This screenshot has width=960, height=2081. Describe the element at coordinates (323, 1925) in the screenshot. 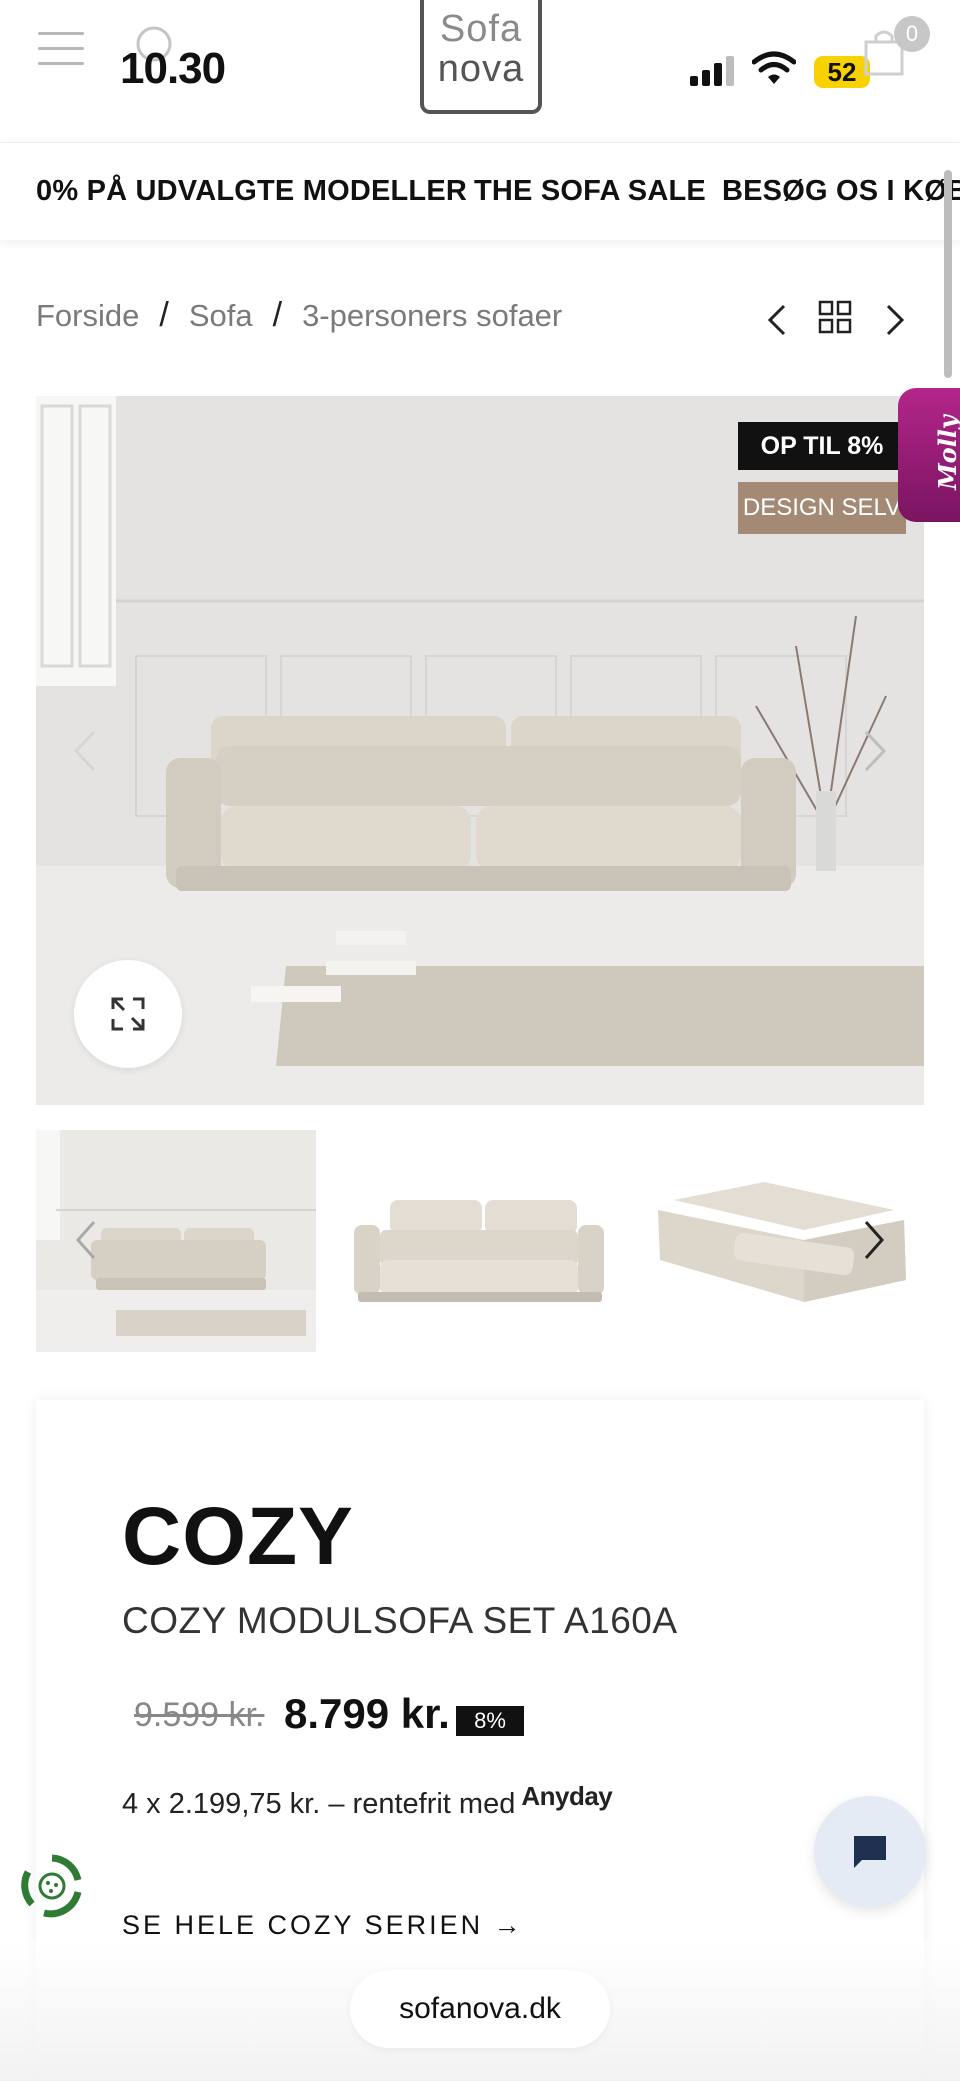

I see `see-series-link: SE HELE COZY SERIEN →` at that location.